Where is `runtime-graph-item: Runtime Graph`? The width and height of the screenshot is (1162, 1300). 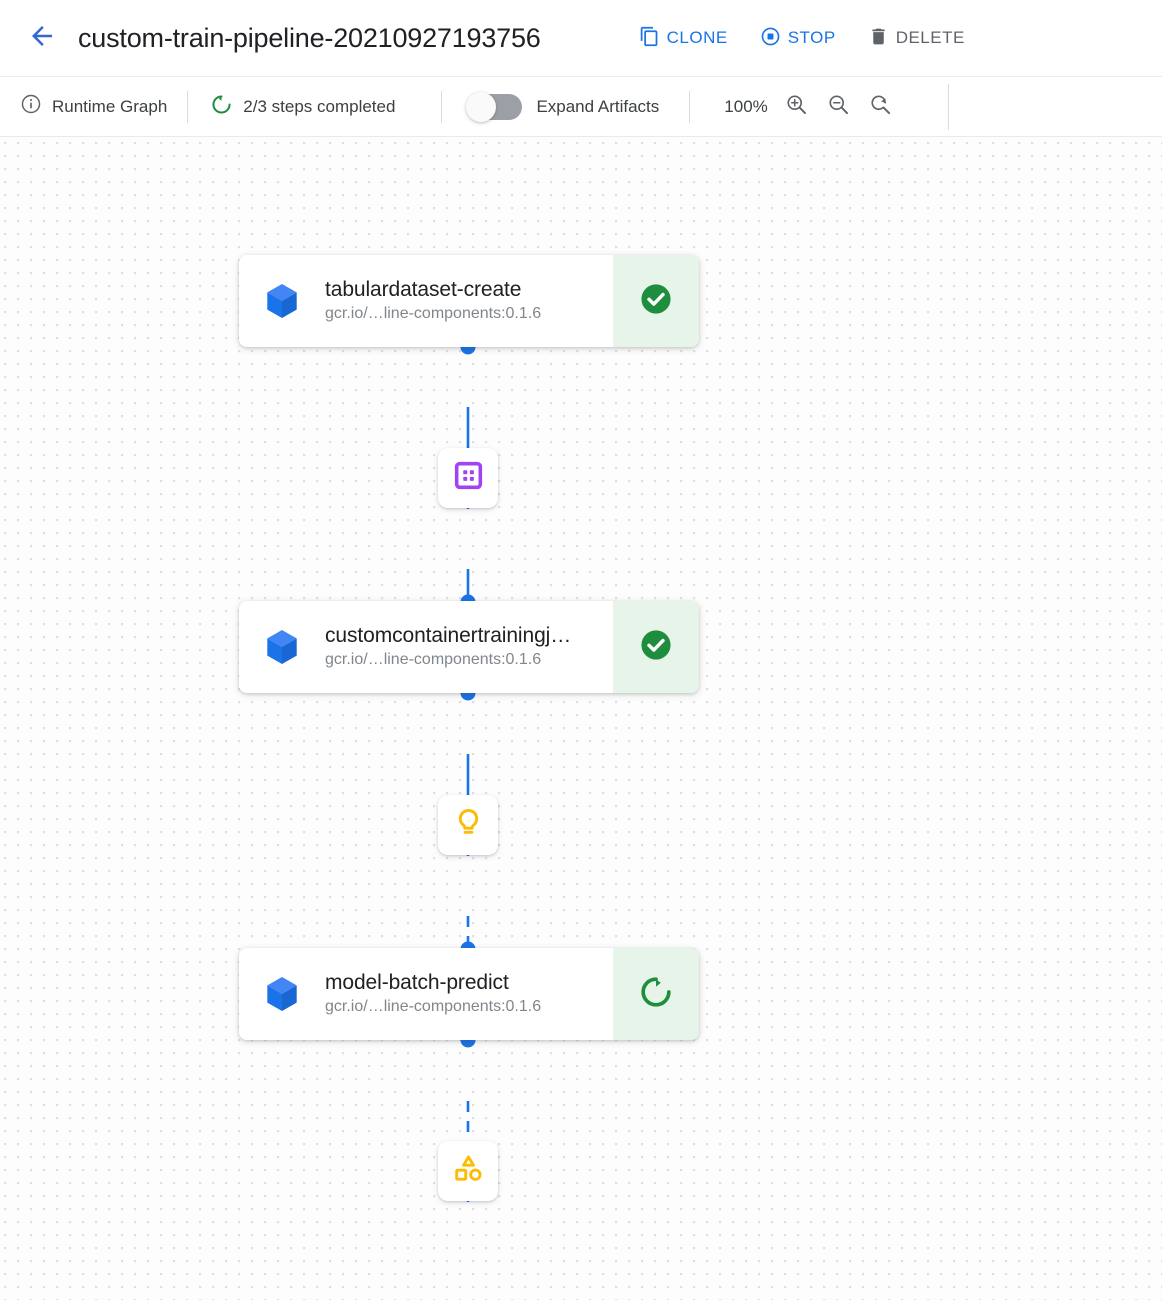 runtime-graph-item: Runtime Graph is located at coordinates (103, 106).